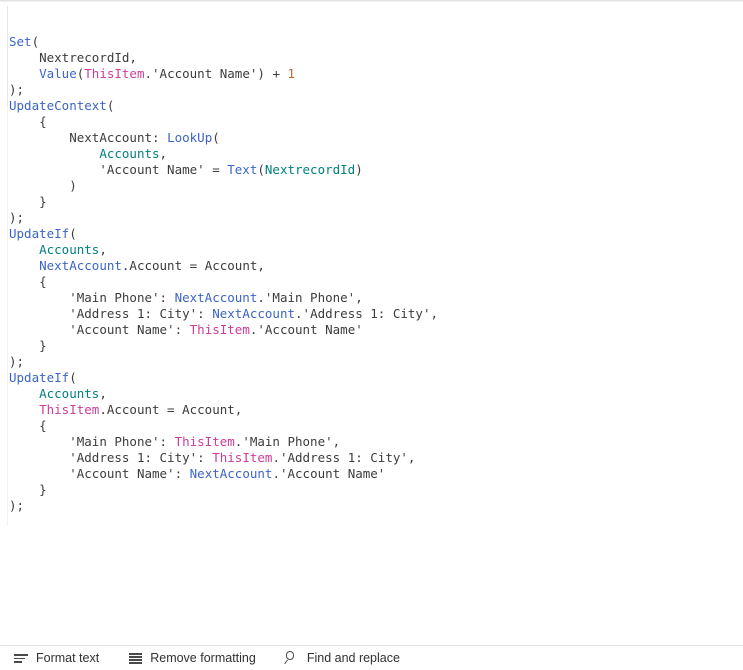 The height and width of the screenshot is (670, 743). What do you see at coordinates (374, 170) in the screenshot?
I see `code-line: 'Account Name' = Text(NextrecordId)` at bounding box center [374, 170].